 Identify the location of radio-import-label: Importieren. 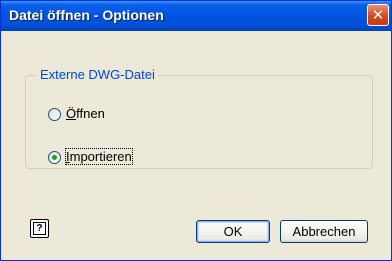
(99, 156).